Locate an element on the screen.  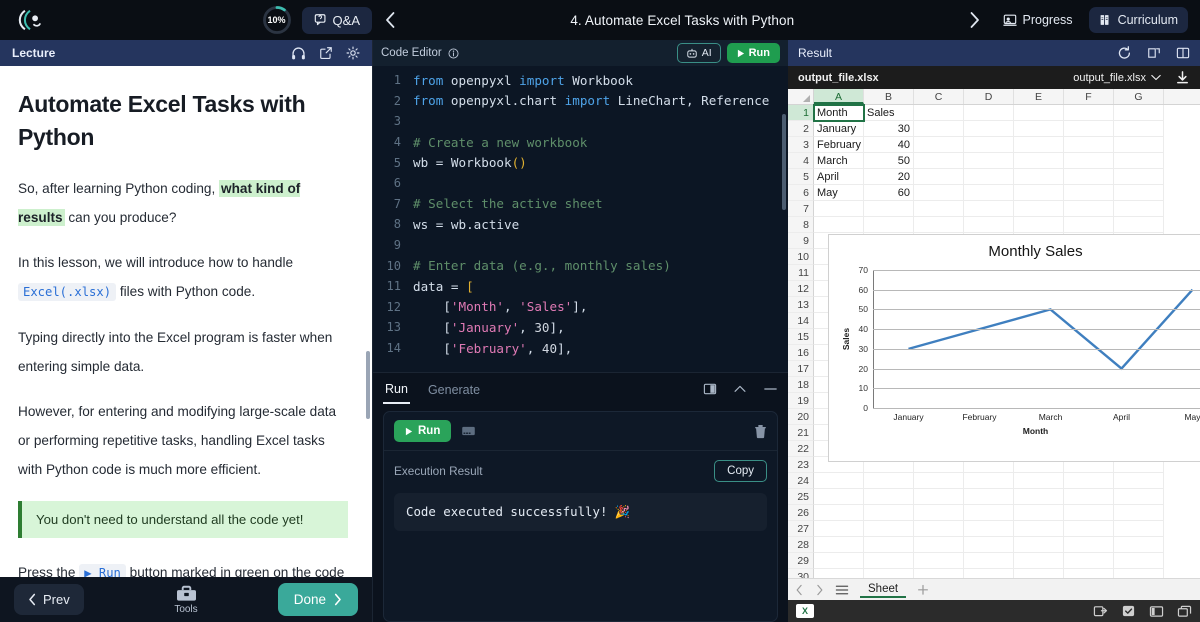
select-all-corner is located at coordinates (801, 96).